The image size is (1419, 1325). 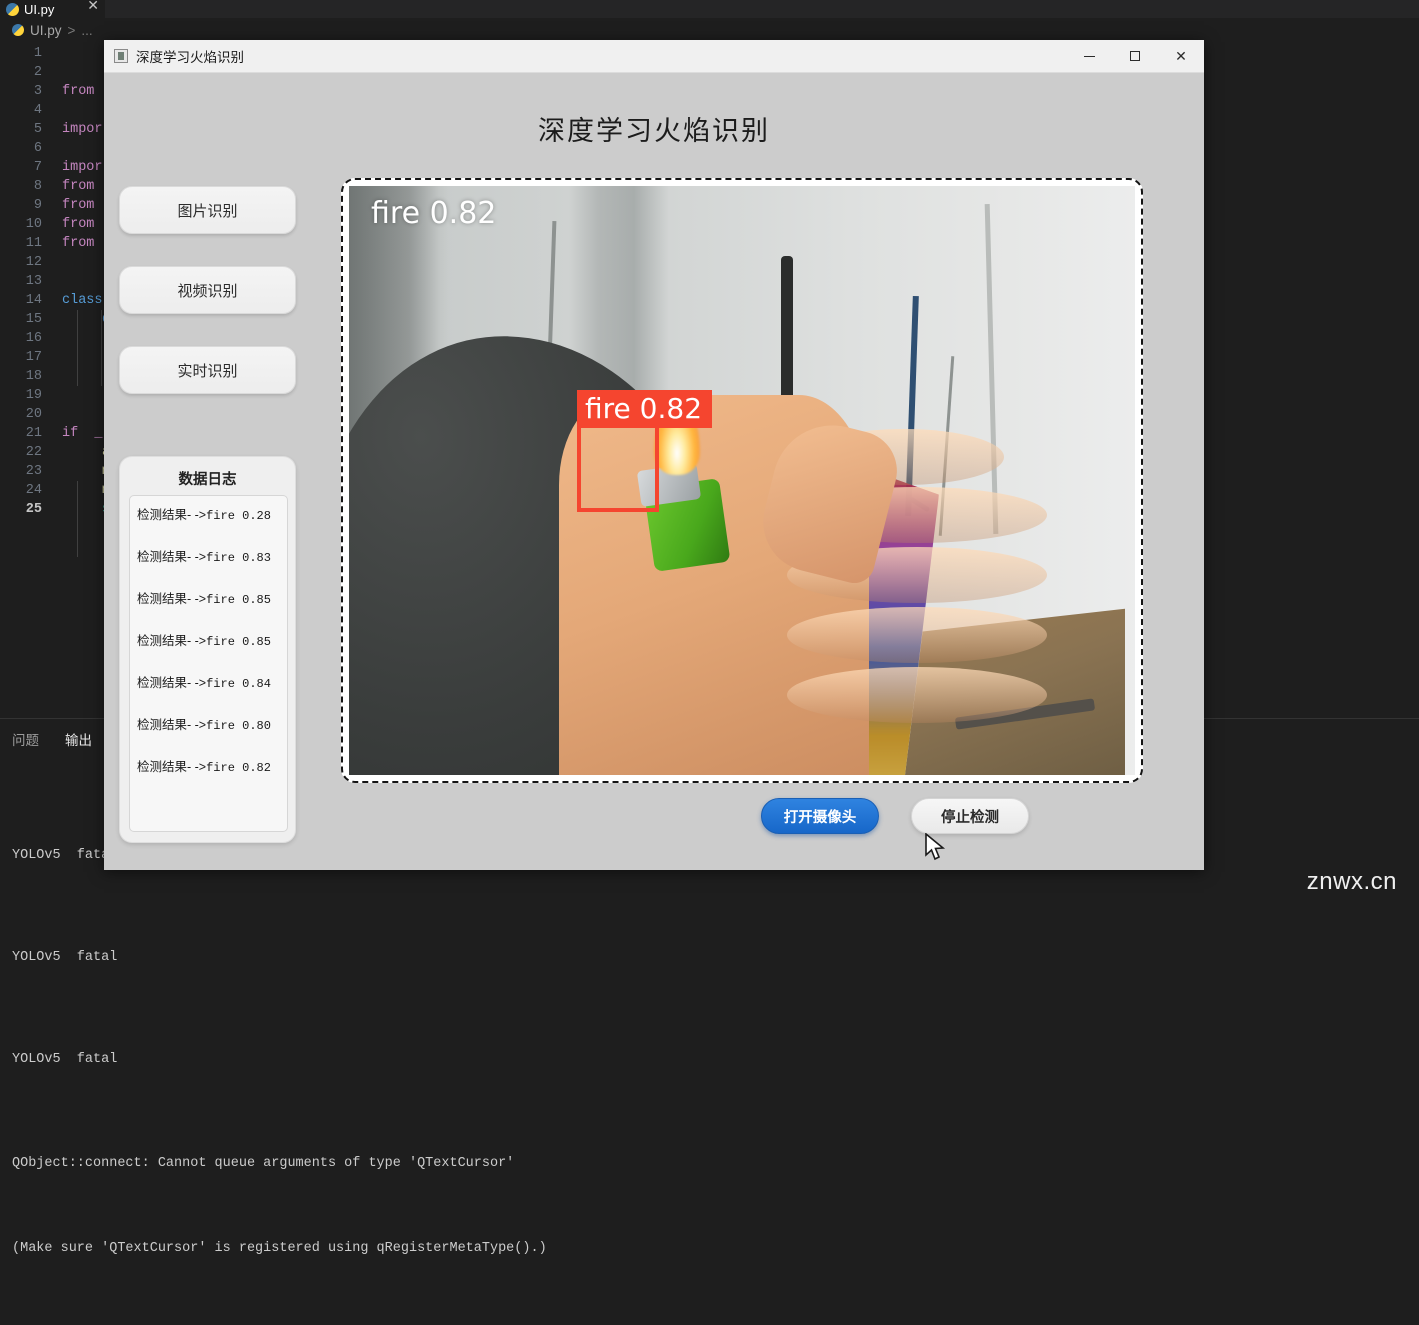 I want to click on image-recognition-button: 图片识别, so click(x=207, y=210).